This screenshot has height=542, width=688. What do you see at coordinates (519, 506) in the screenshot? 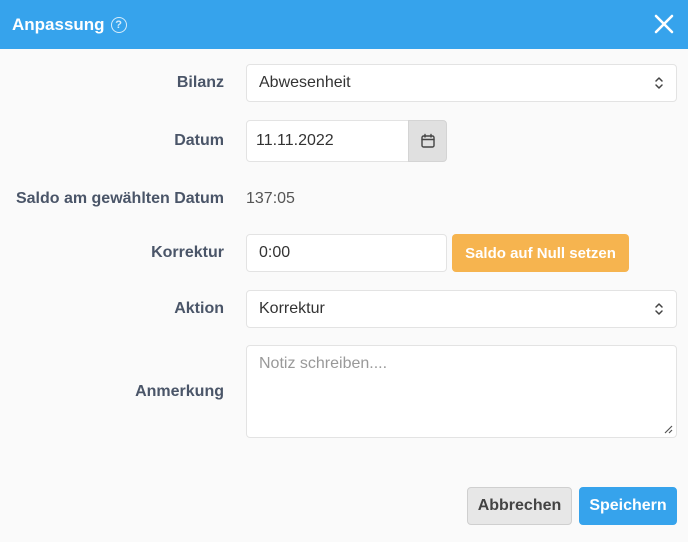
I see `cancel-button: Abbrechen` at bounding box center [519, 506].